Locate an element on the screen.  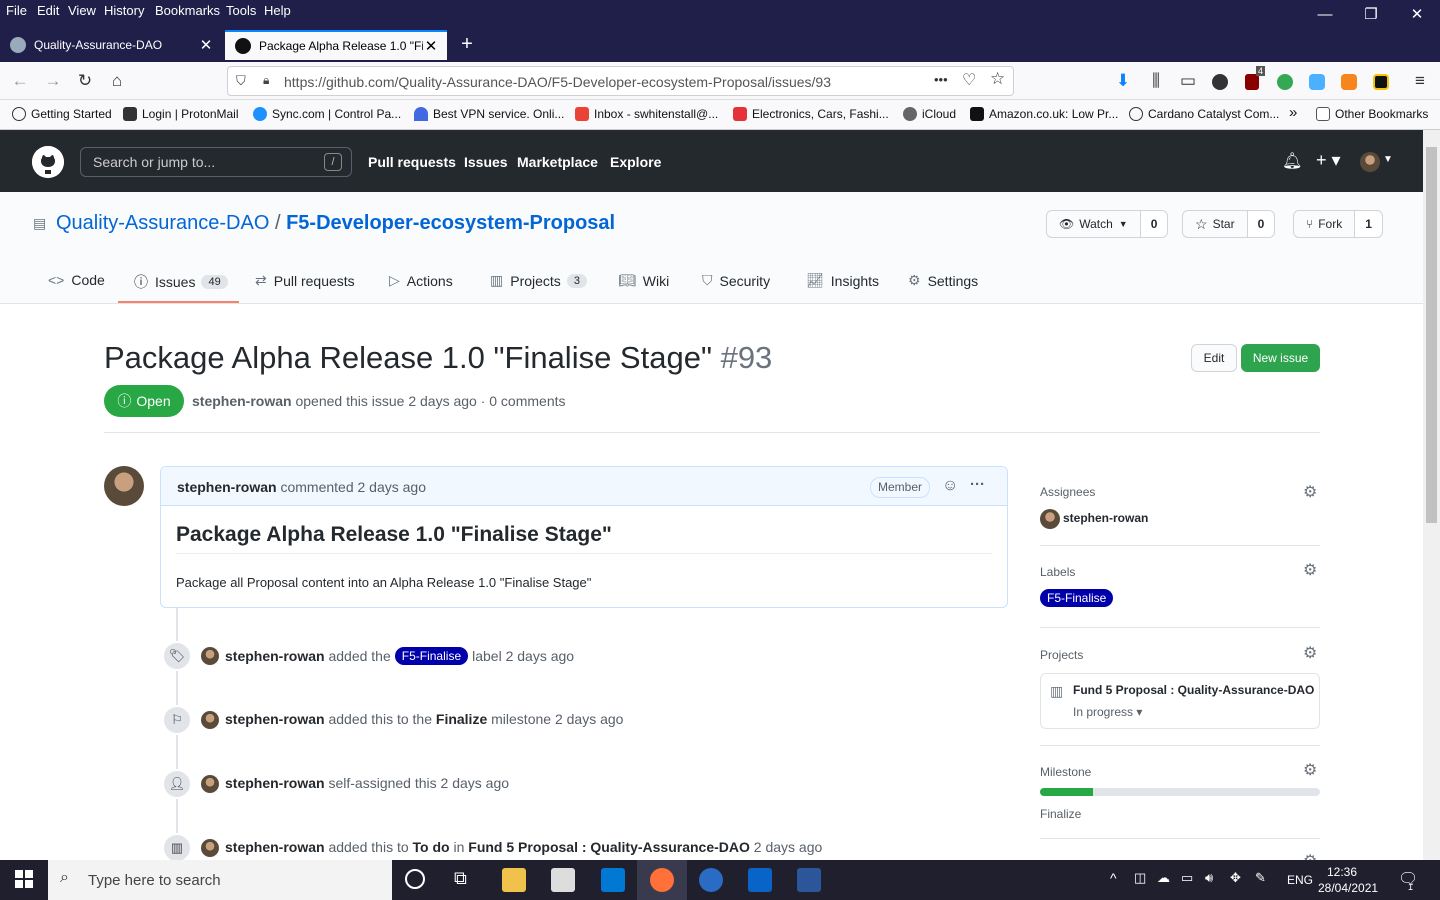
tab-projects: ▥ Projects 3 is located at coordinates (538, 280).